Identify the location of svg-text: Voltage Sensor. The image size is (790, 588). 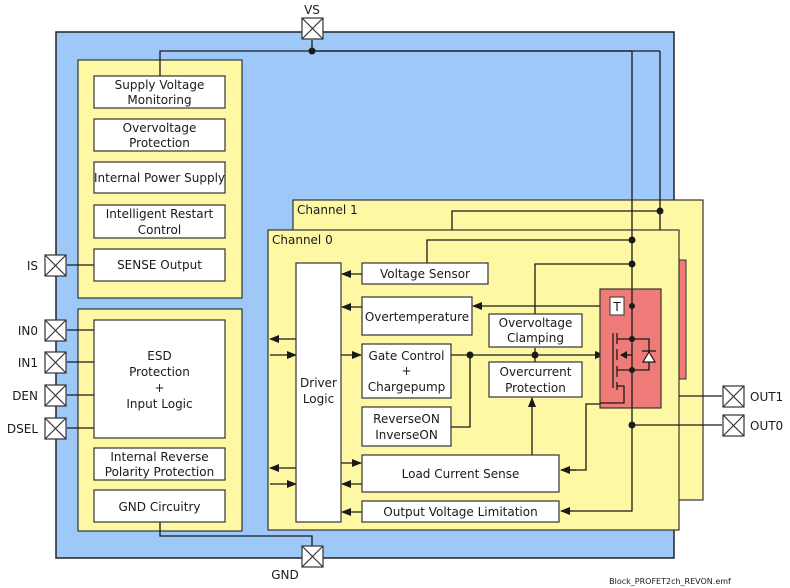
(425, 274).